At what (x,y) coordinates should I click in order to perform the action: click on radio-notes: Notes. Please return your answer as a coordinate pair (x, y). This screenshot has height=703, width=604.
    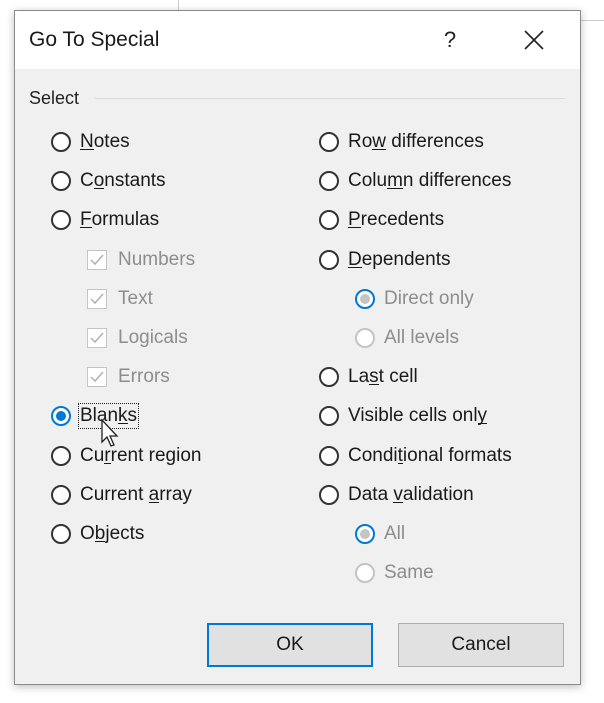
    Looking at the image, I should click on (90, 142).